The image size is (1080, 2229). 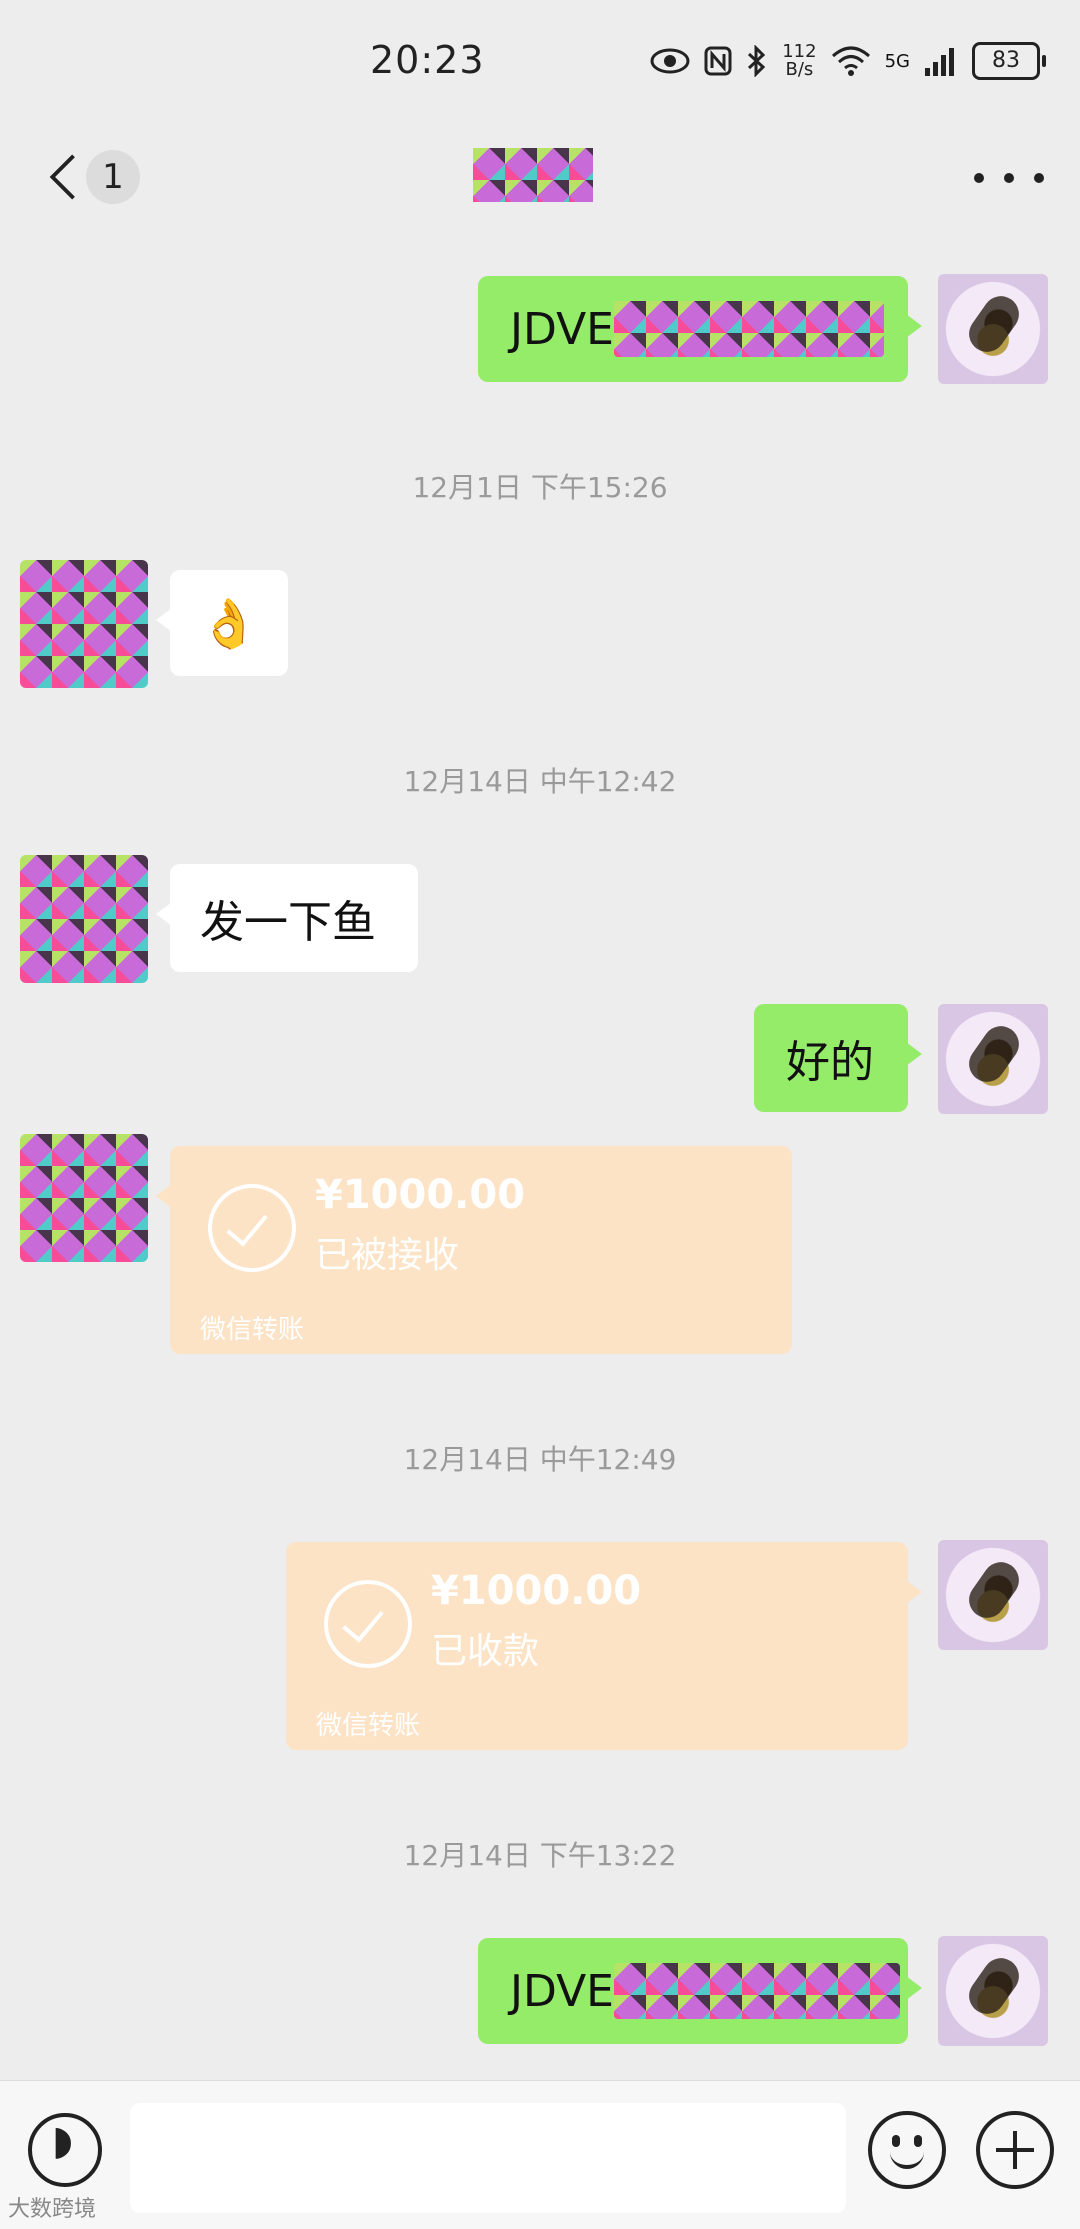 I want to click on network-type: 5G, so click(x=897, y=61).